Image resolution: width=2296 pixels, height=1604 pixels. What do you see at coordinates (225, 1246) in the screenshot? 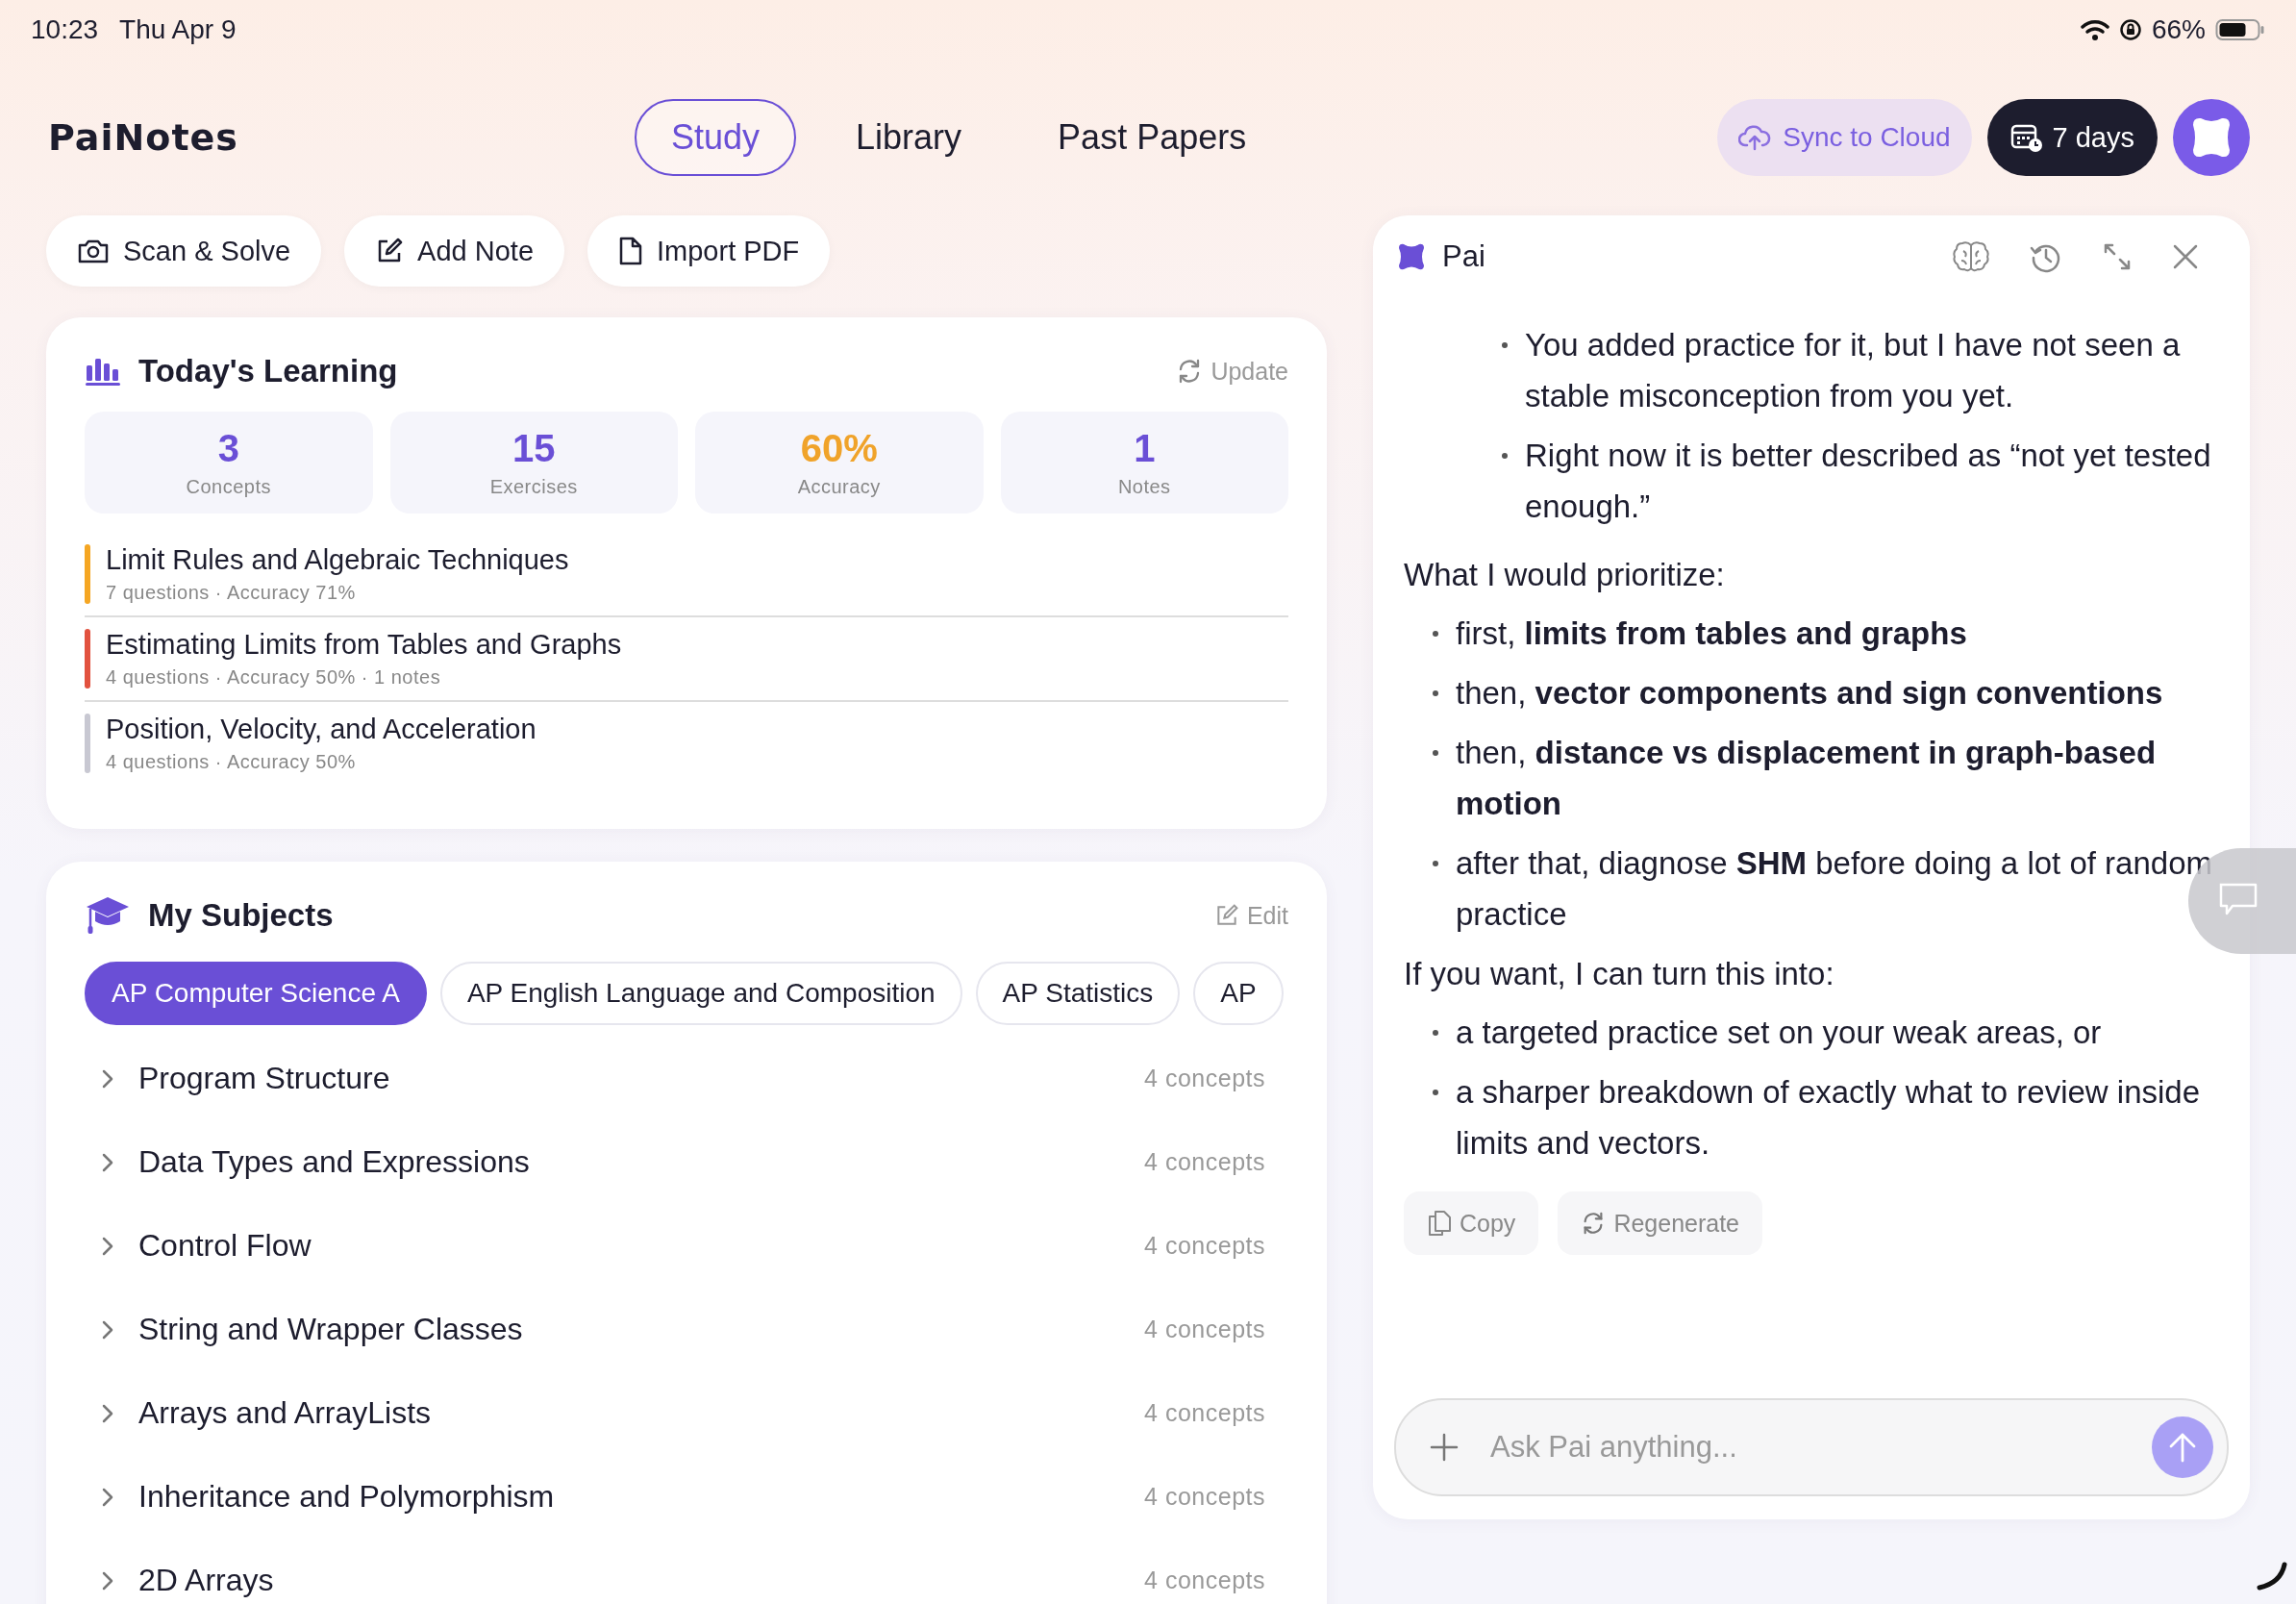
I see `topic-name: Control Flow` at bounding box center [225, 1246].